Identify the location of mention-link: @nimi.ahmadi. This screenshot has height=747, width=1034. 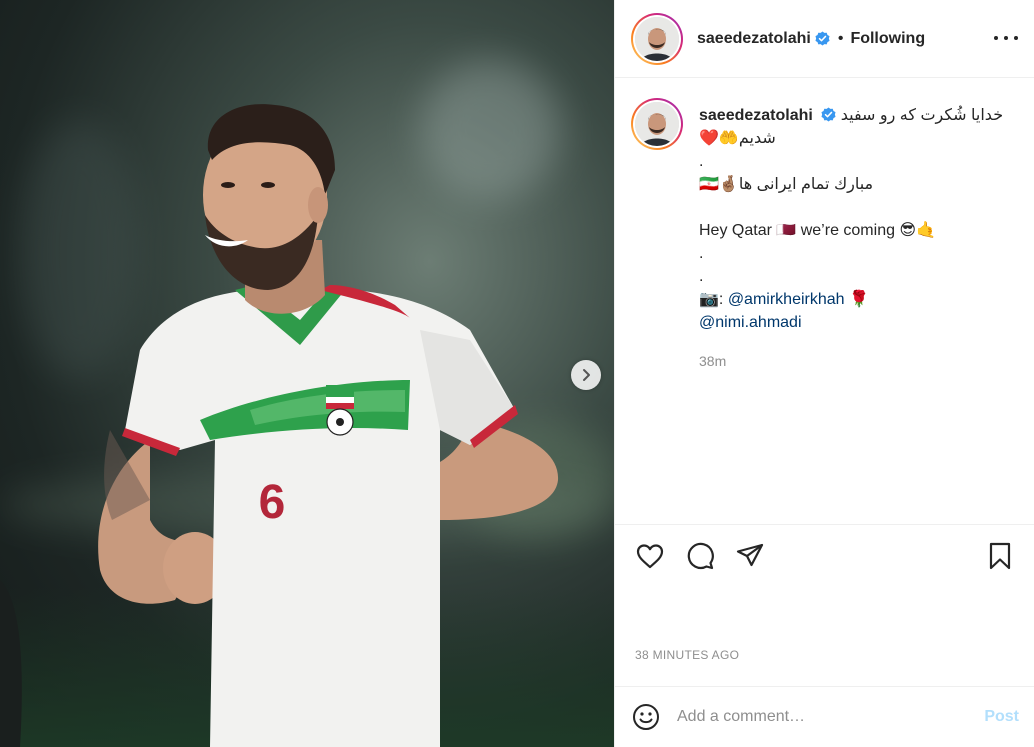
(750, 322).